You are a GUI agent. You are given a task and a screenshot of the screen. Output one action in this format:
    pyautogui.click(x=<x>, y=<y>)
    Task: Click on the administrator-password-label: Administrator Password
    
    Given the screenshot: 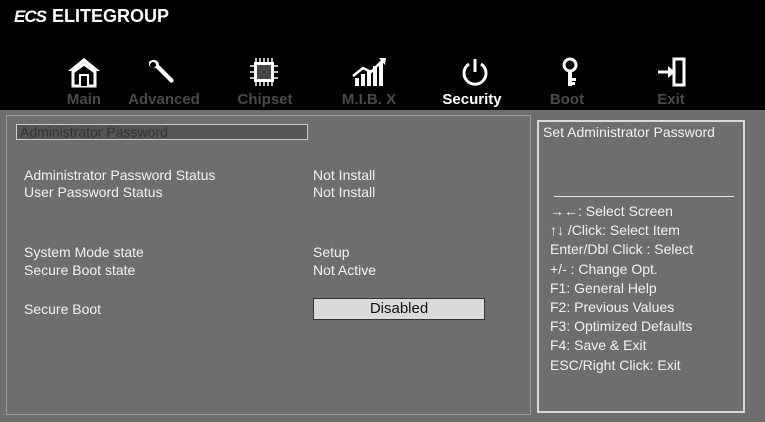 What is the action you would take?
    pyautogui.click(x=94, y=132)
    